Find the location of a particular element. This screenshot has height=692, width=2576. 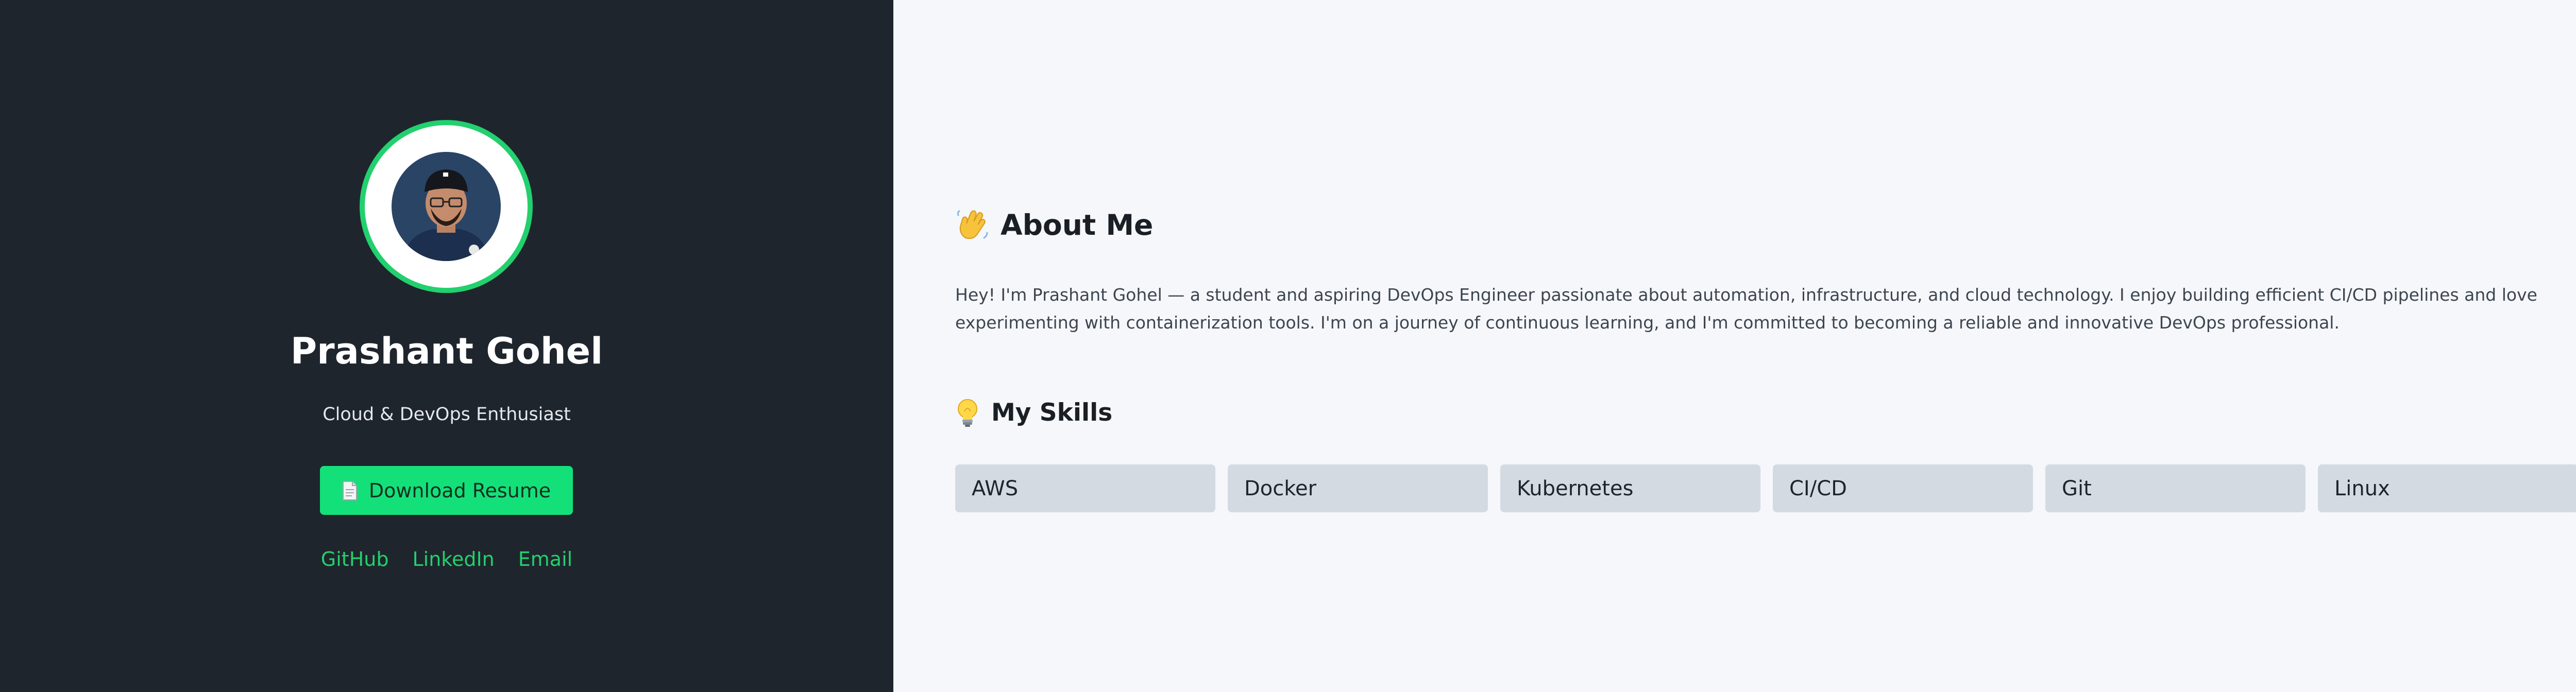

profile-photo is located at coordinates (446, 206).